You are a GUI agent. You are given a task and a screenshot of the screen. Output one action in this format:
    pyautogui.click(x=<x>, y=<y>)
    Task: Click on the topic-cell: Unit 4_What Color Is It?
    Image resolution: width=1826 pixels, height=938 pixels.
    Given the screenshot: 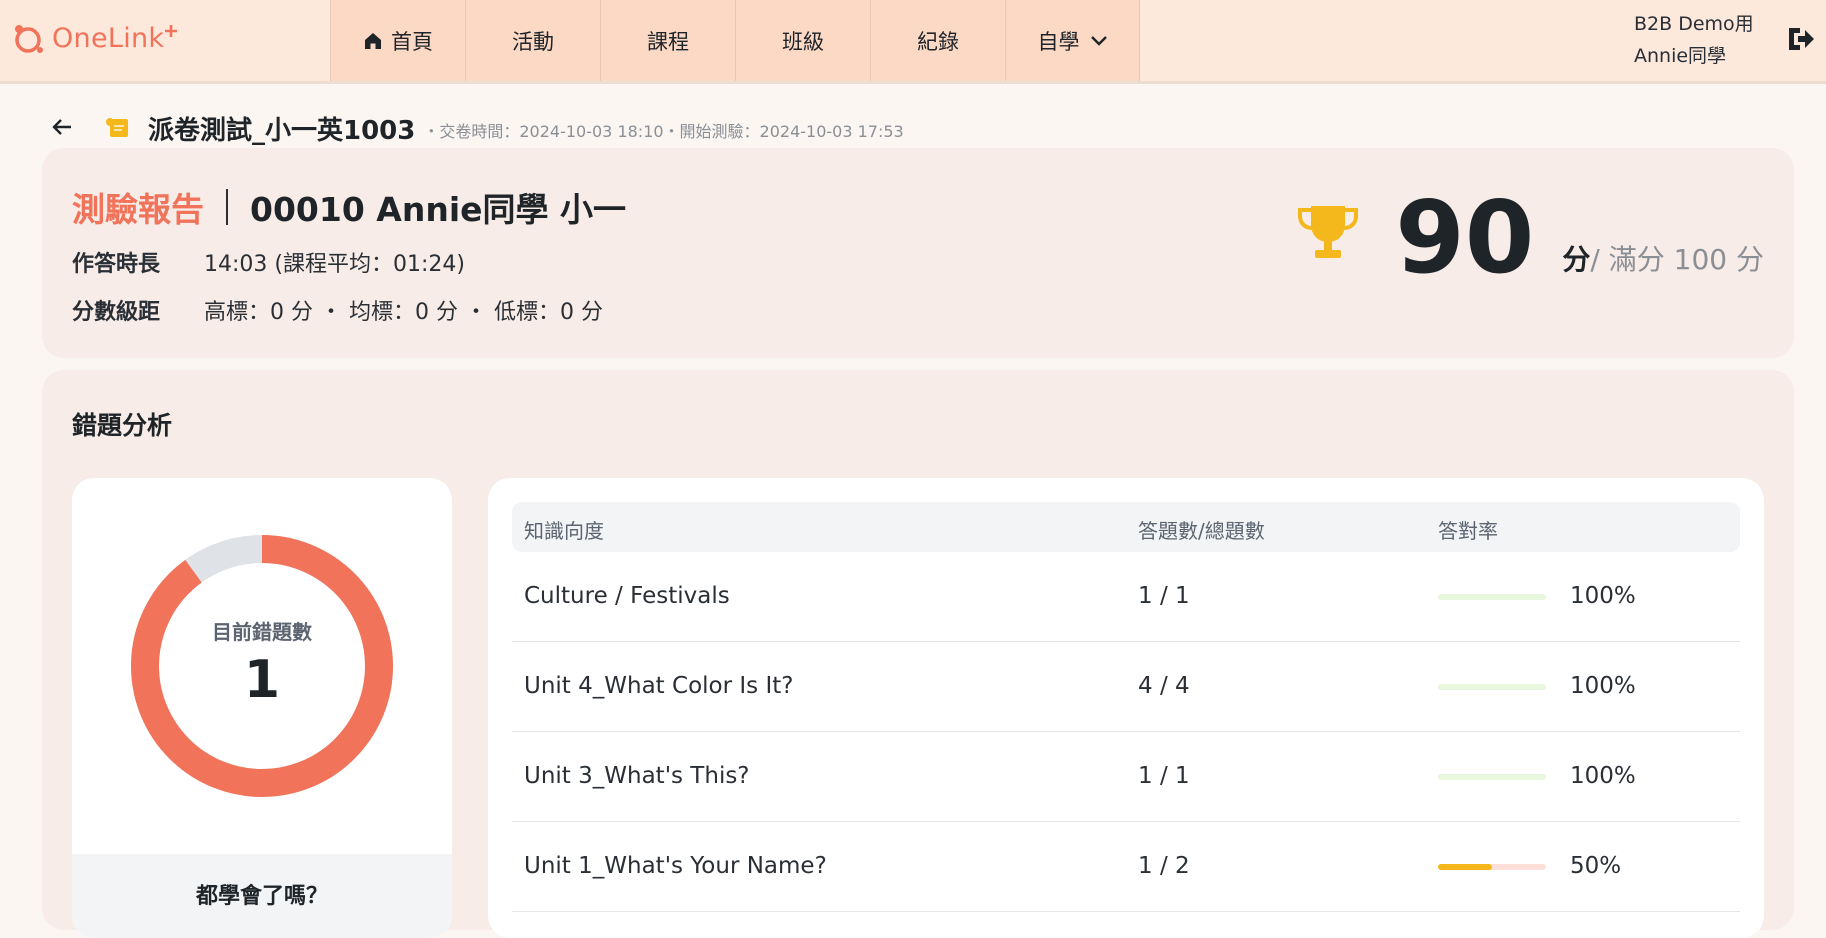 What is the action you would take?
    pyautogui.click(x=659, y=686)
    